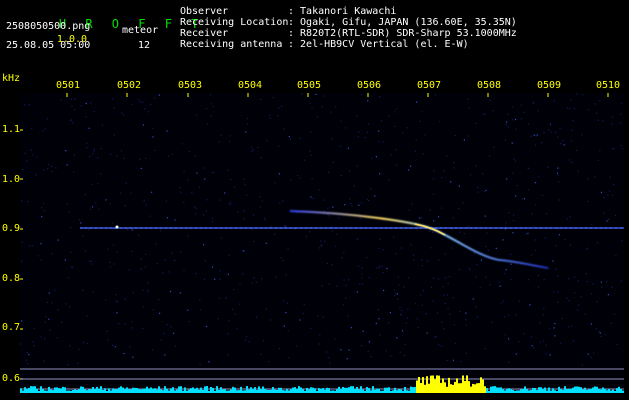 Image resolution: width=629 pixels, height=400 pixels. Describe the element at coordinates (117, 227) in the screenshot. I see `carrier-spike` at that location.